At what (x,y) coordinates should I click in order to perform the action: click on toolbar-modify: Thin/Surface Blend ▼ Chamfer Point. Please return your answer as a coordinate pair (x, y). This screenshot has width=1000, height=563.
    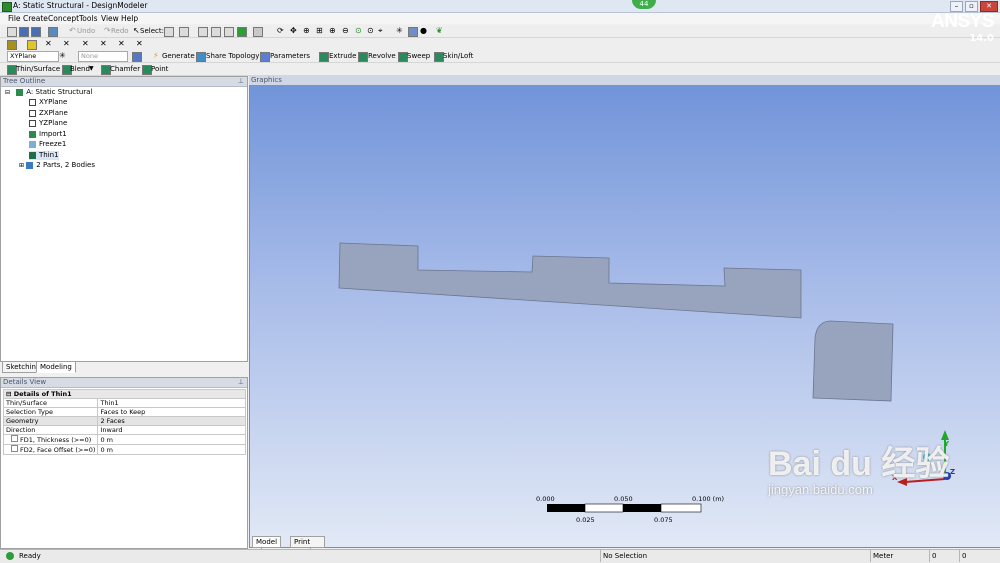
    Looking at the image, I should click on (500, 69).